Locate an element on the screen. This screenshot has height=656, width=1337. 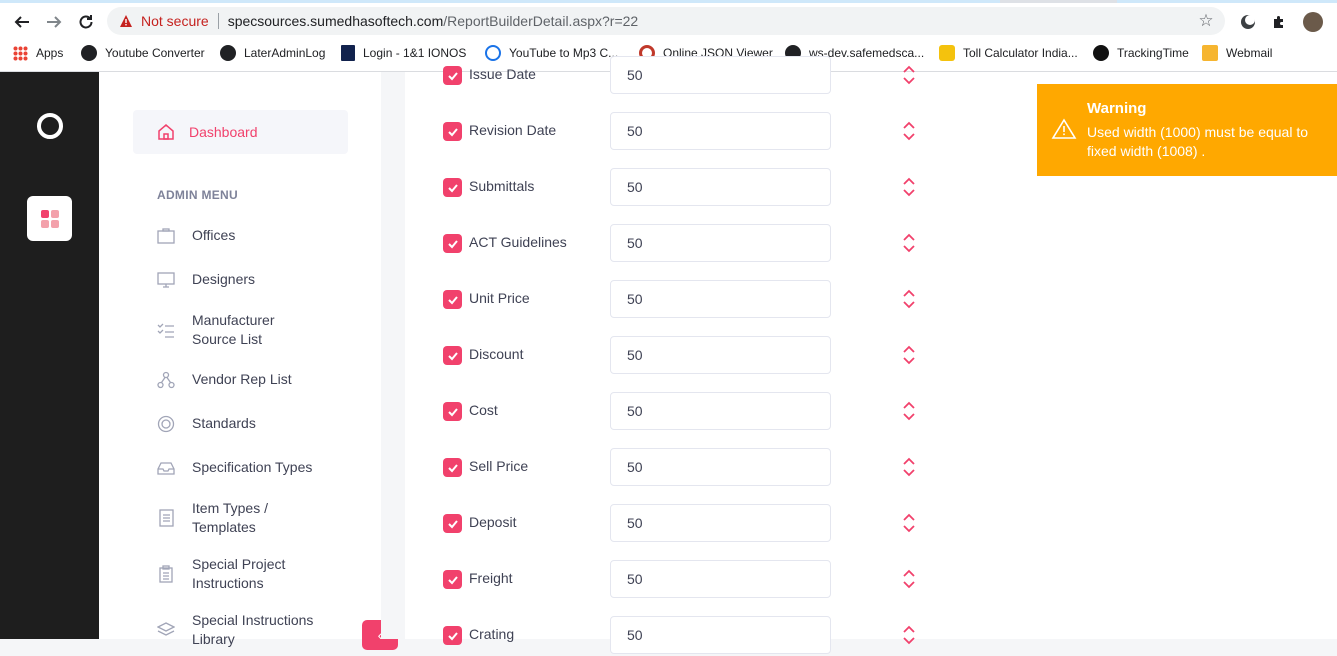
bookmark-label: TrackingTime is located at coordinates (1153, 53).